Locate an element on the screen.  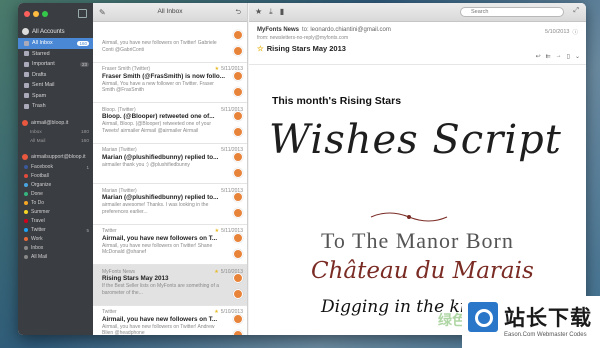
archive-icon: ⤓ is located at coordinates (271, 12).